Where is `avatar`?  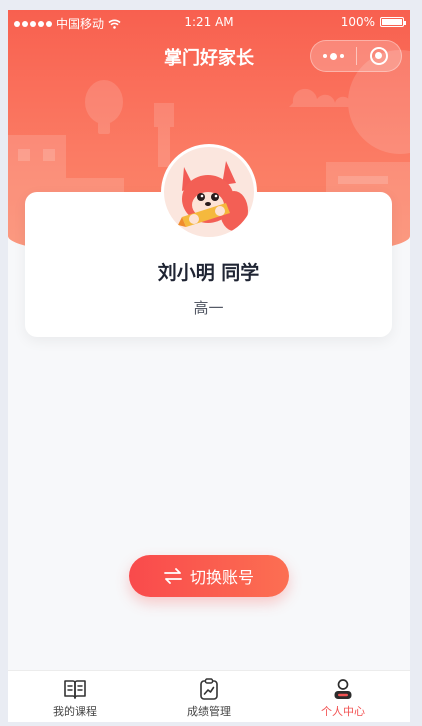 avatar is located at coordinates (209, 192).